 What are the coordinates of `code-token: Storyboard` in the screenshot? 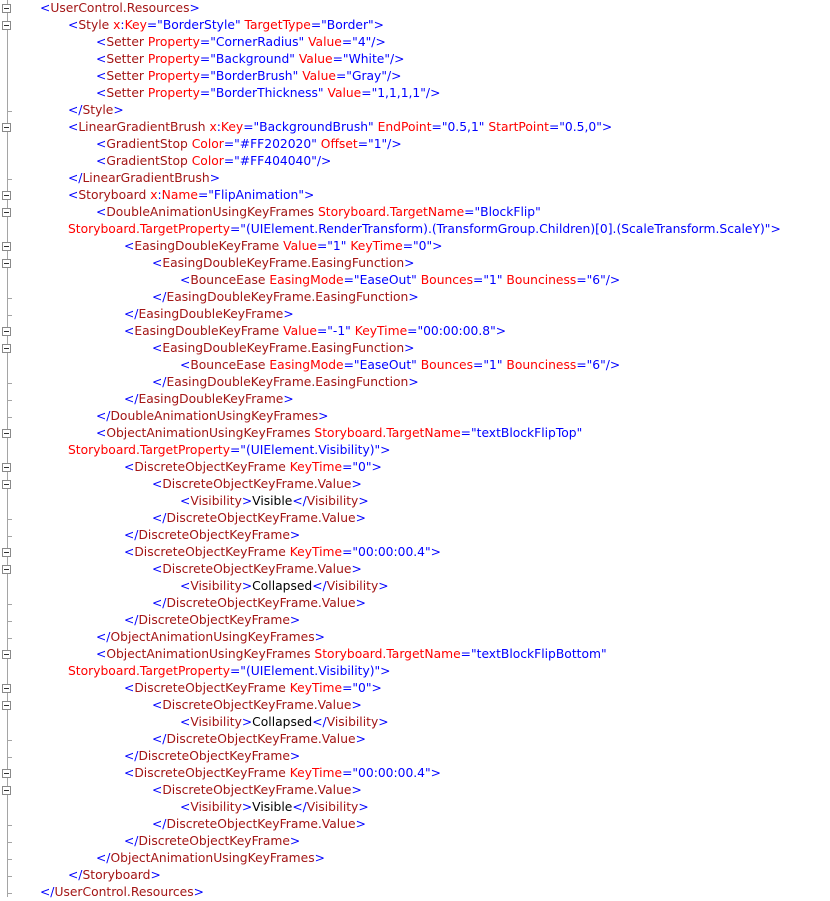 It's located at (116, 875).